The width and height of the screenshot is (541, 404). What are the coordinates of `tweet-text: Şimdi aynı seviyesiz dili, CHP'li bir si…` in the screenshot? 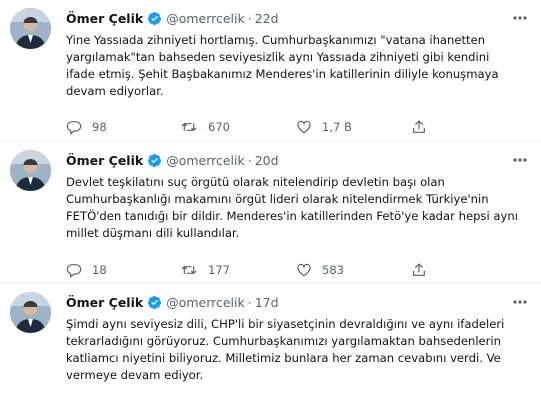 It's located at (285, 349).